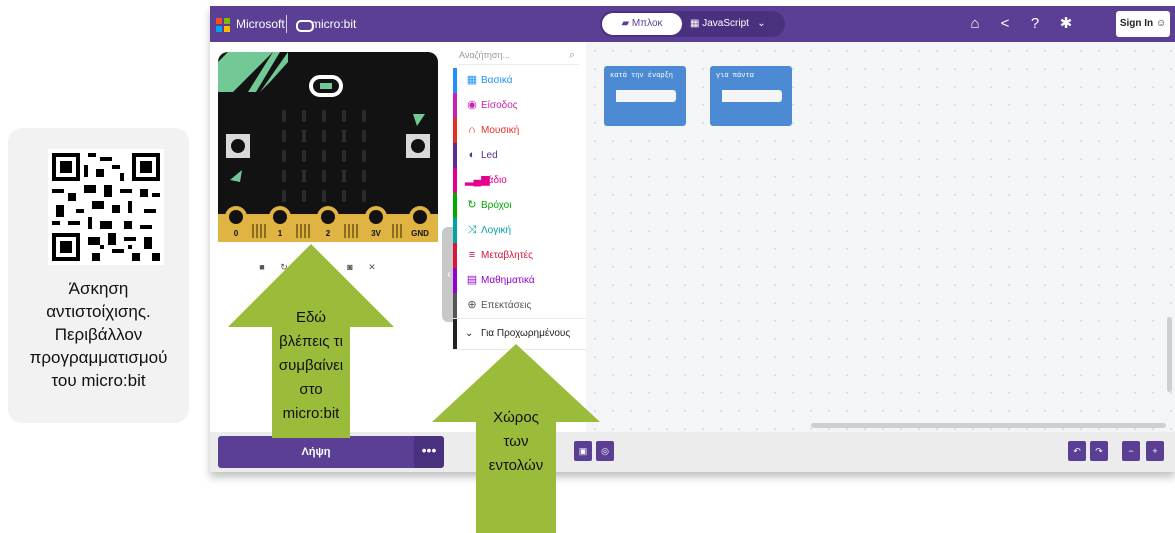 The image size is (1175, 533). I want to click on undo-icon: ↶, so click(1077, 451).